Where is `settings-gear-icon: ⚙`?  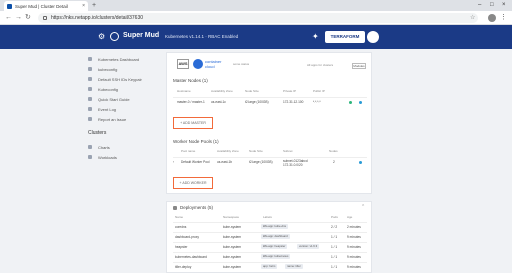
settings-gear-icon: ⚙ is located at coordinates (101, 36).